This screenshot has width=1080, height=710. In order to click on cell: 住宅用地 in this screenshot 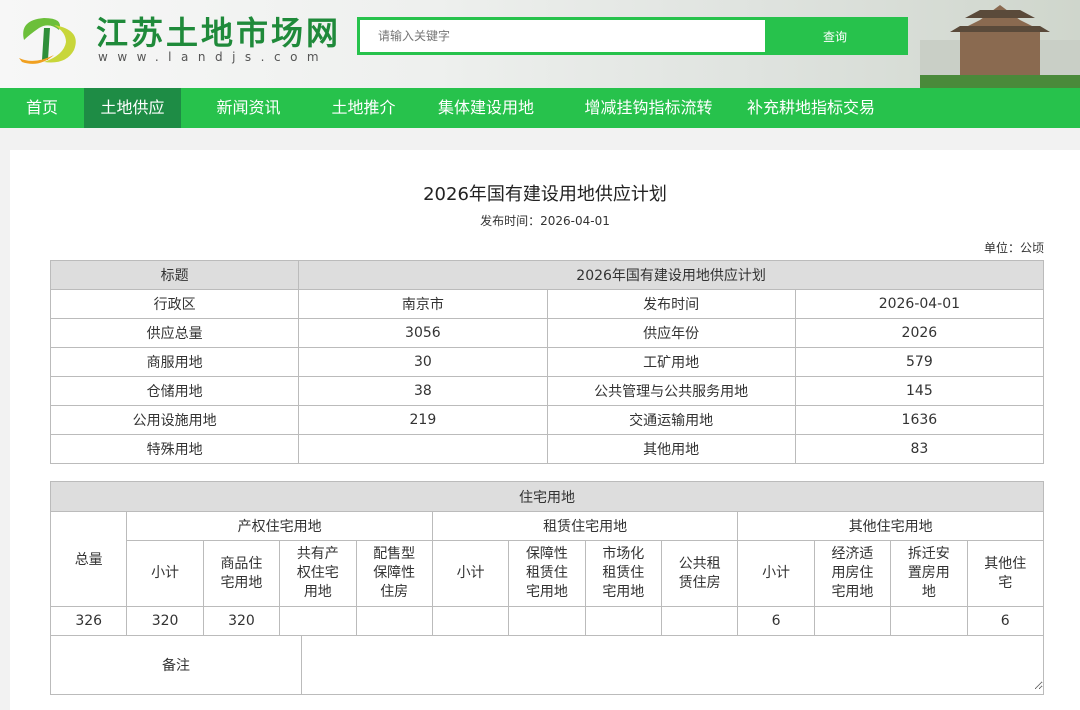, I will do `click(547, 496)`.